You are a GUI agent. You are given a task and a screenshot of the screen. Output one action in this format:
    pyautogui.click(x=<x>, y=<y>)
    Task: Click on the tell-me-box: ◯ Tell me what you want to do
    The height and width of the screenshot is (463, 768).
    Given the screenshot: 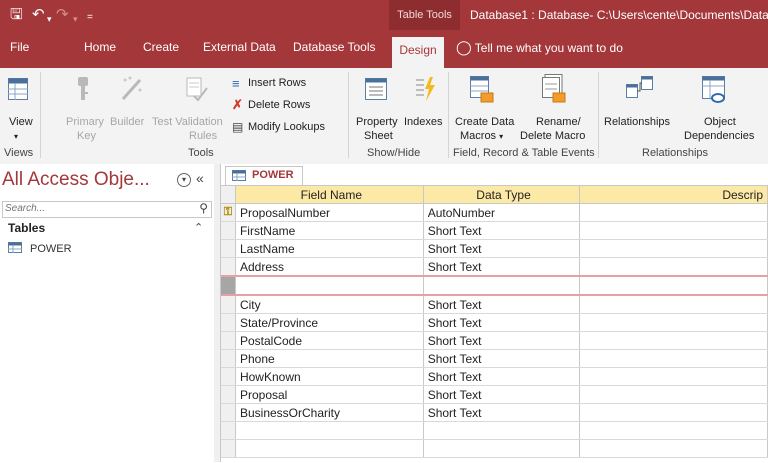 What is the action you would take?
    pyautogui.click(x=539, y=49)
    